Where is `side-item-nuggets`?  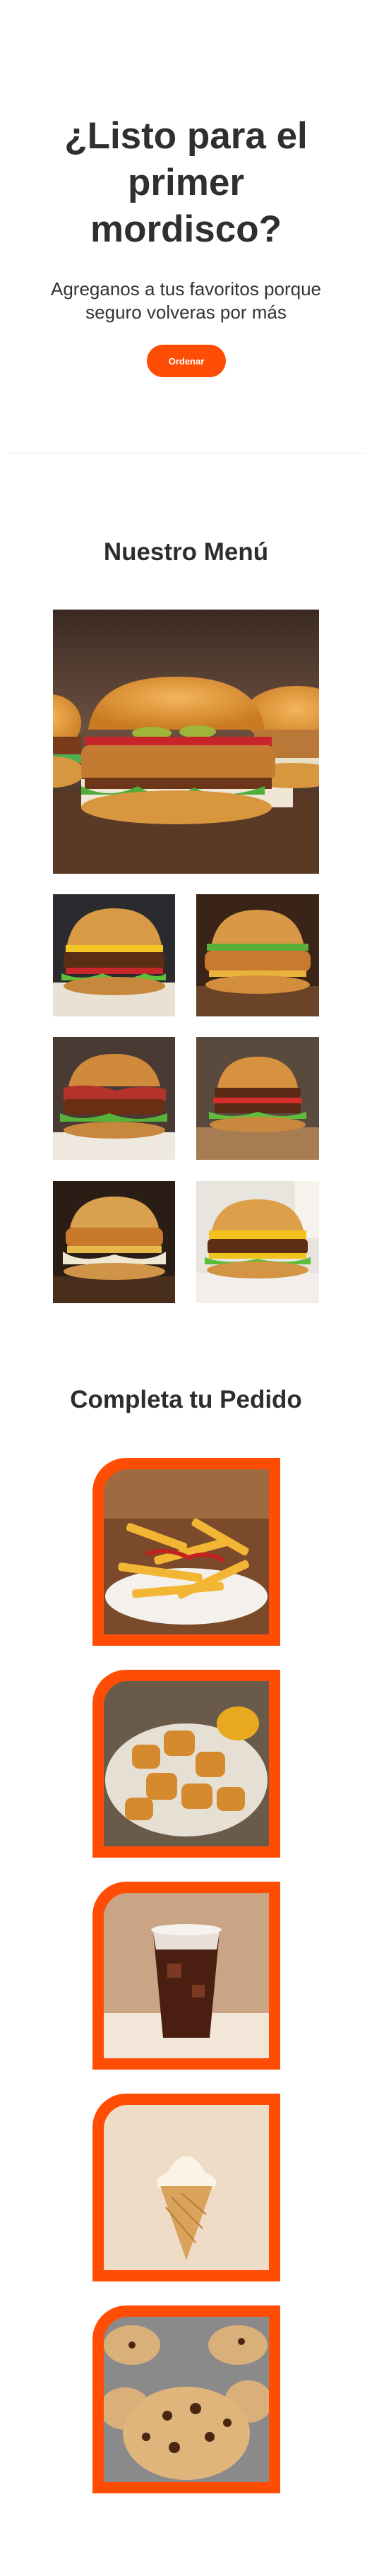
side-item-nuggets is located at coordinates (186, 1764).